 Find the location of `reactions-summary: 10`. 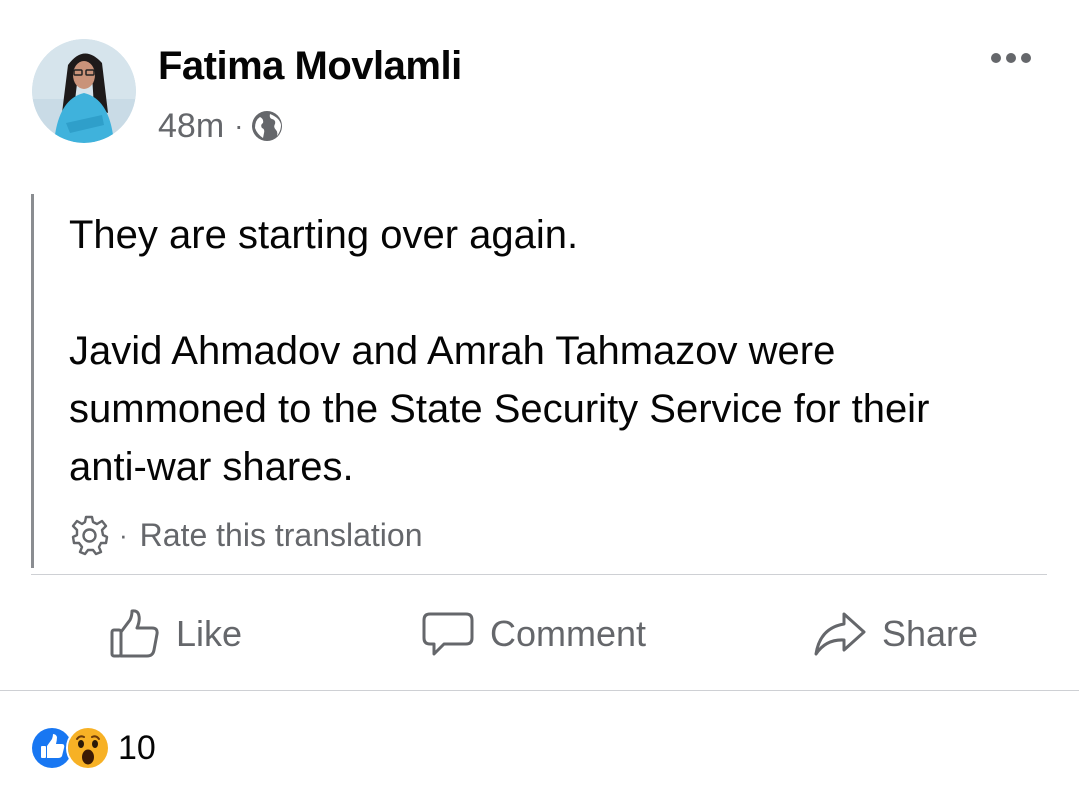

reactions-summary: 10 is located at coordinates (93, 748).